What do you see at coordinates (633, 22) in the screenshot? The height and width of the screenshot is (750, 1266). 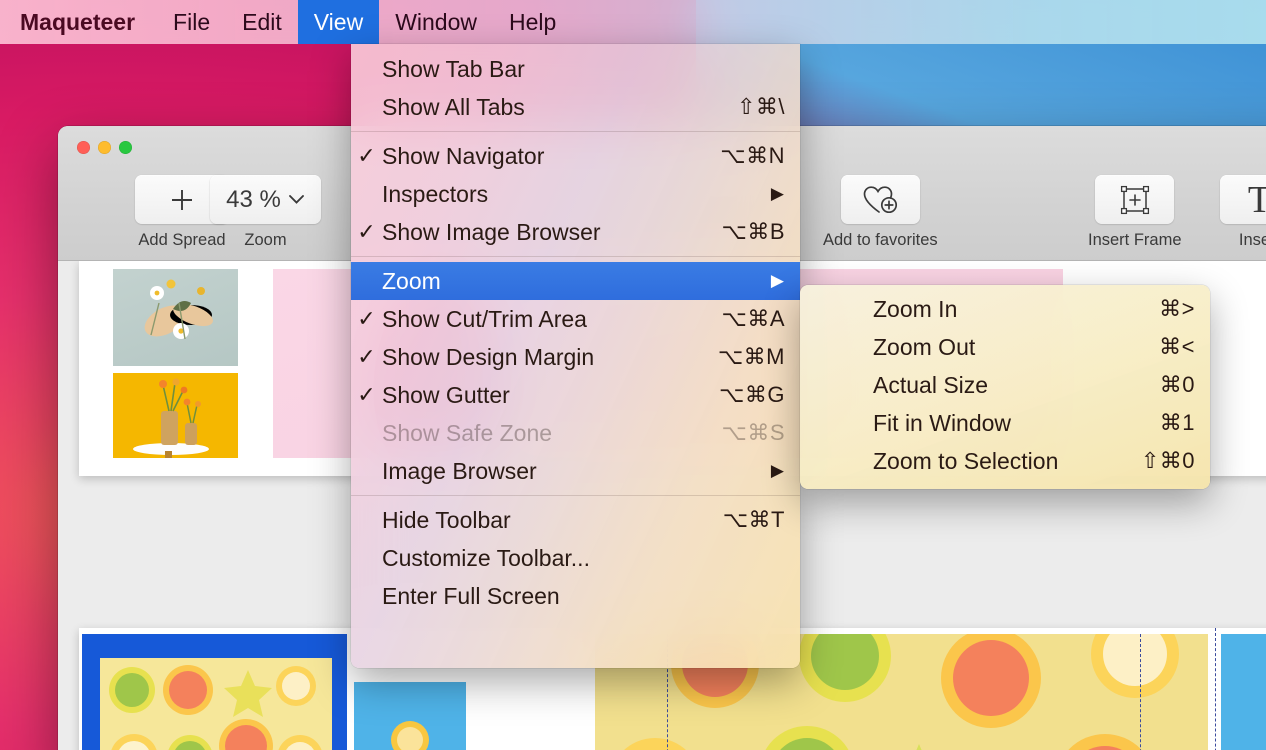 I see `menu-bar: Maqueteer File Edit View Window Help` at bounding box center [633, 22].